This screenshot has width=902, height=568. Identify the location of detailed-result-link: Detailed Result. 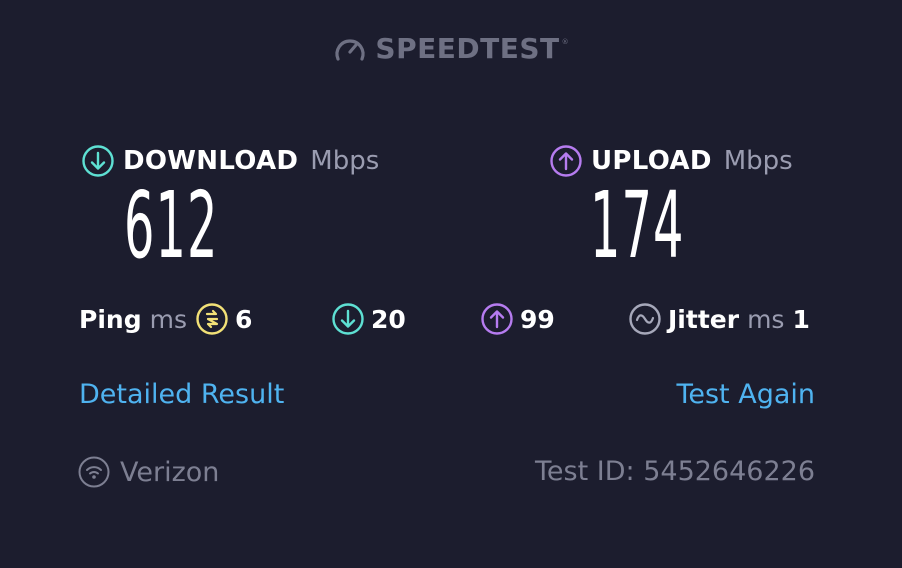
(181, 394).